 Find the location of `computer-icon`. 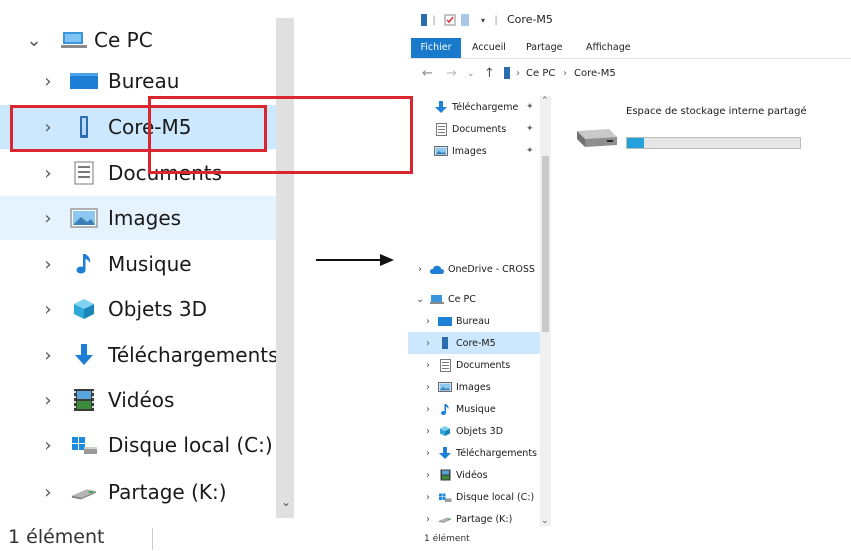

computer-icon is located at coordinates (437, 299).